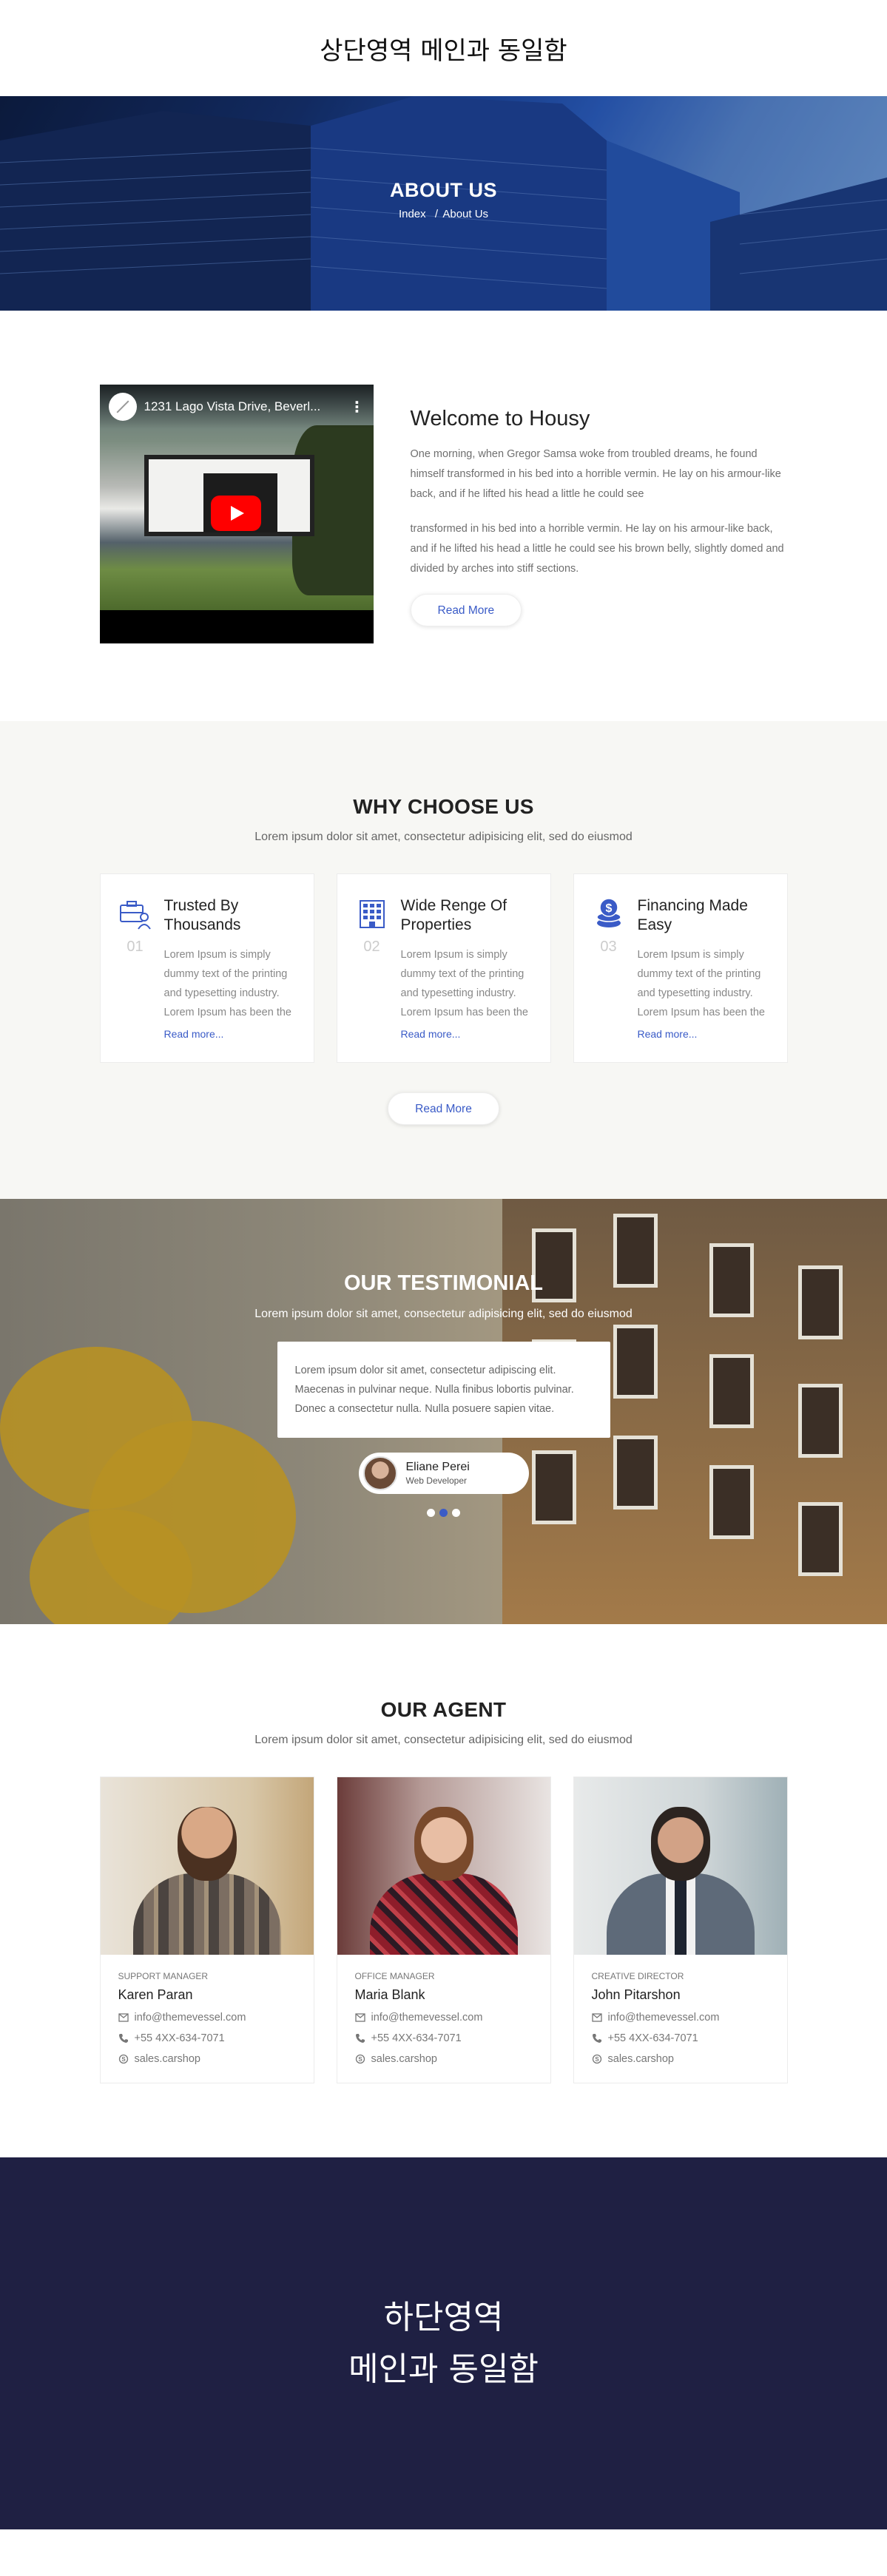 This screenshot has width=887, height=2576. What do you see at coordinates (443, 51) in the screenshot?
I see `header-placeholder-text: 상단영역 메인과 동일함` at bounding box center [443, 51].